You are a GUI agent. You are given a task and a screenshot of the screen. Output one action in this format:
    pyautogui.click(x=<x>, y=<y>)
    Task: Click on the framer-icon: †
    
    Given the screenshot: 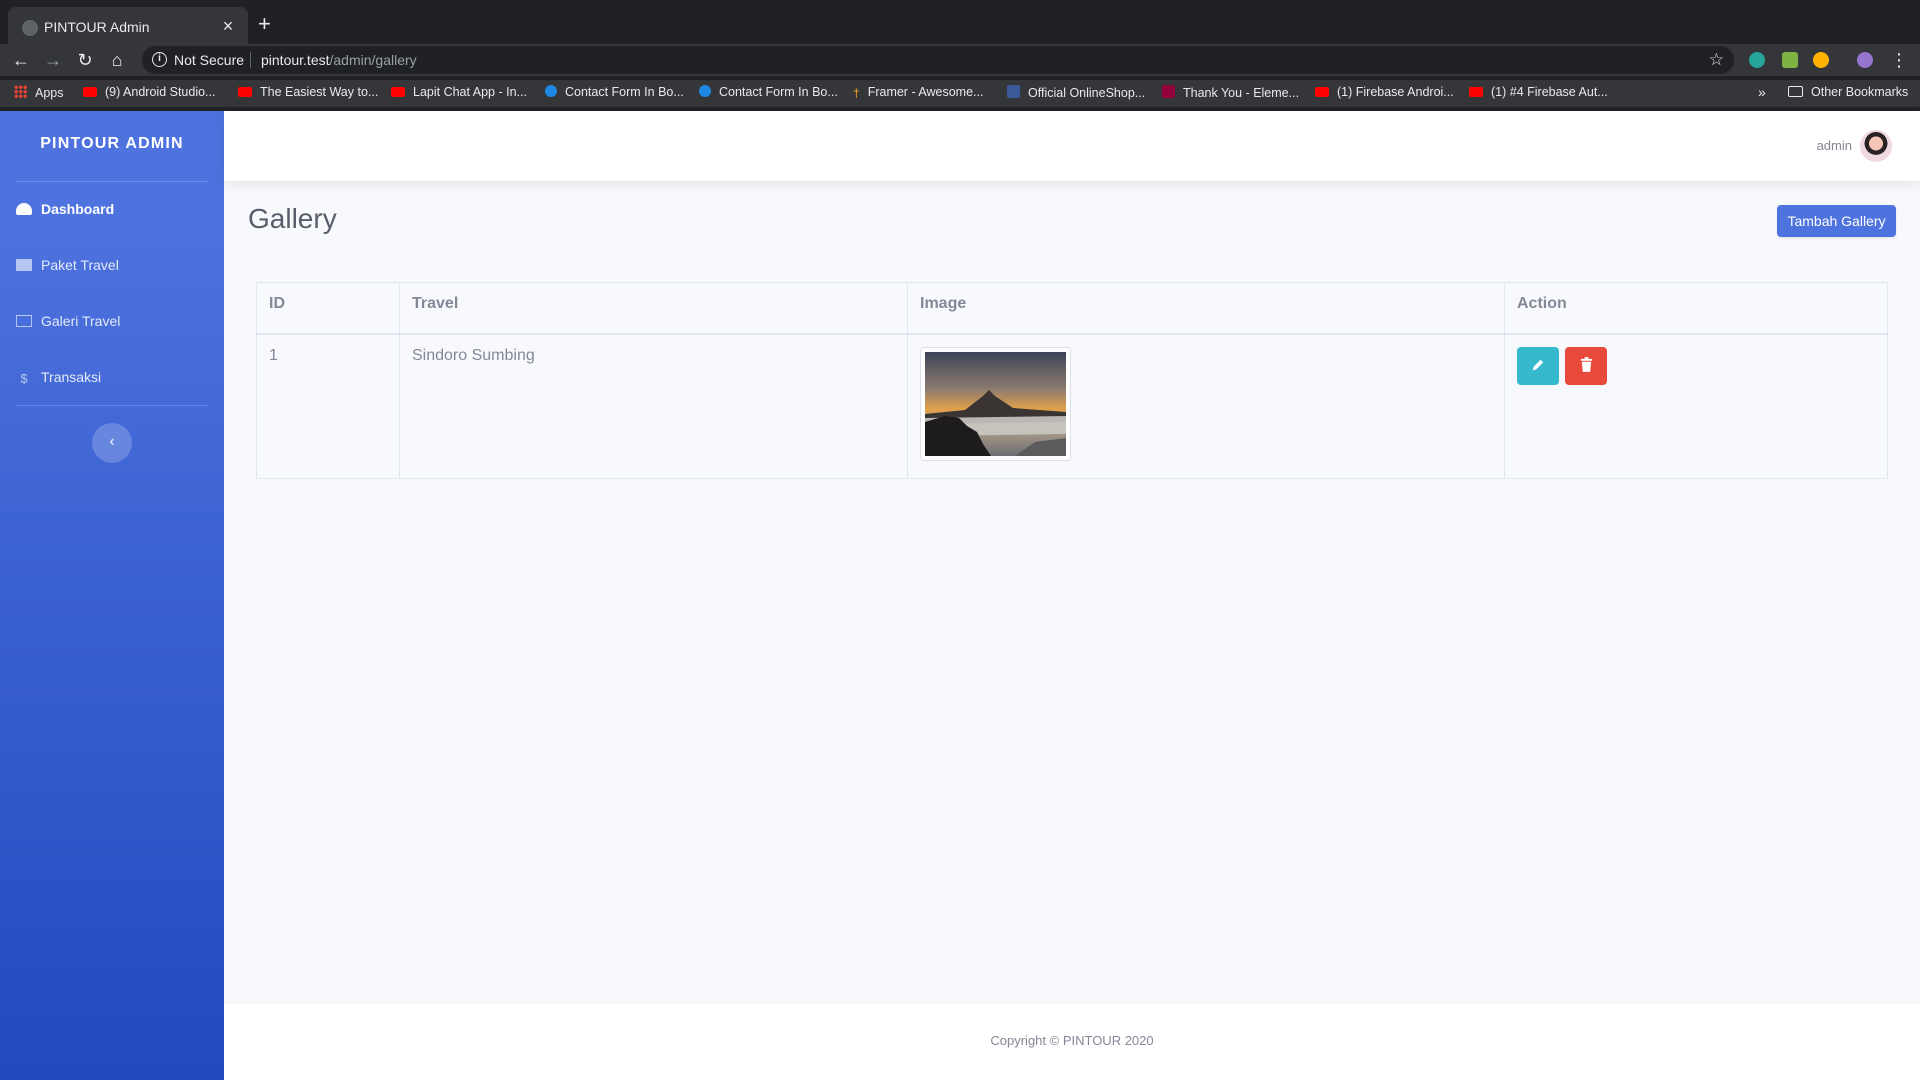 What is the action you would take?
    pyautogui.click(x=856, y=93)
    